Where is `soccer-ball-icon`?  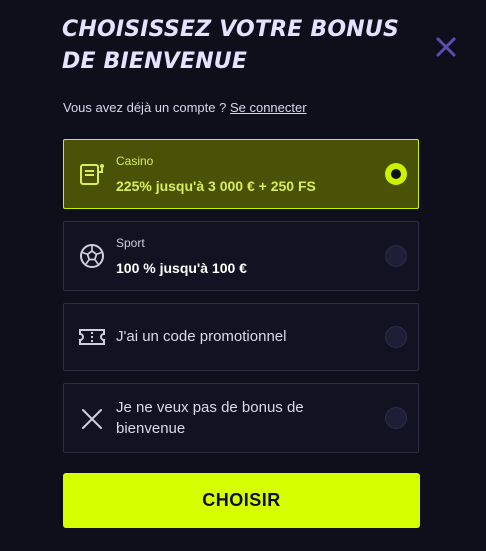
soccer-ball-icon is located at coordinates (92, 256).